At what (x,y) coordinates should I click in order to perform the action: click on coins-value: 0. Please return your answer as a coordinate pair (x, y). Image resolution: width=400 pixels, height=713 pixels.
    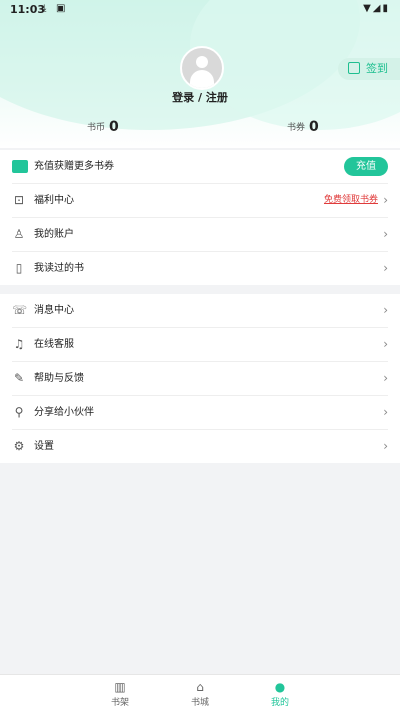
    Looking at the image, I should click on (114, 127).